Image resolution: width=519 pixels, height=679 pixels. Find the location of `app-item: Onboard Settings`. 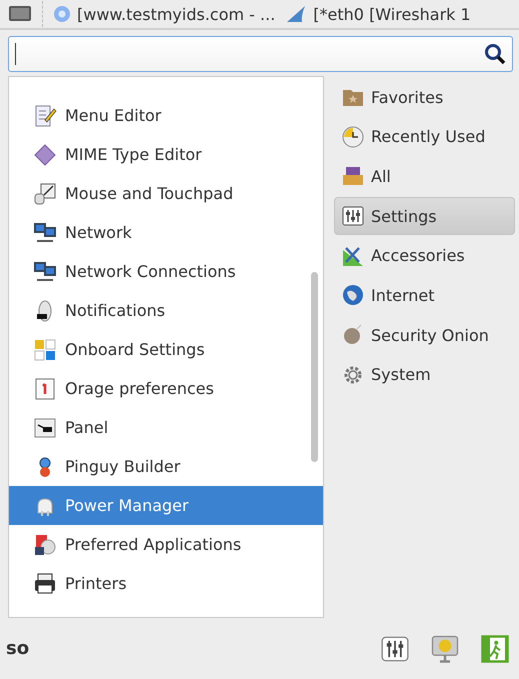

app-item: Onboard Settings is located at coordinates (166, 349).